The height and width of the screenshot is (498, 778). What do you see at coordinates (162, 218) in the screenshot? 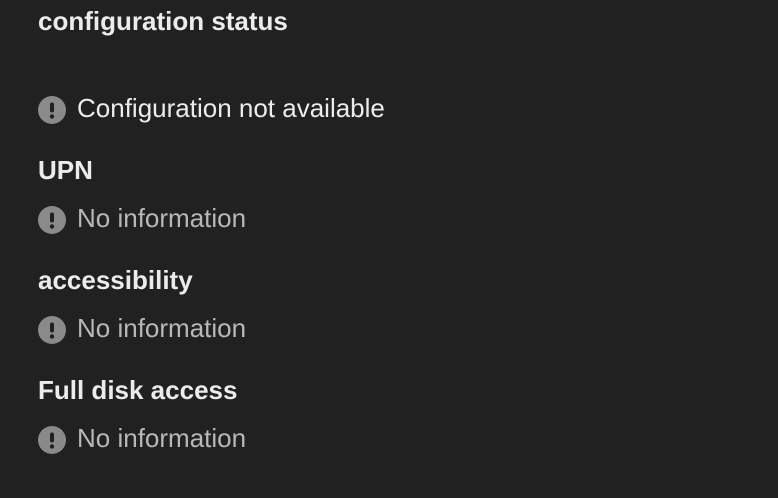
I see `upn-status-text: No information` at bounding box center [162, 218].